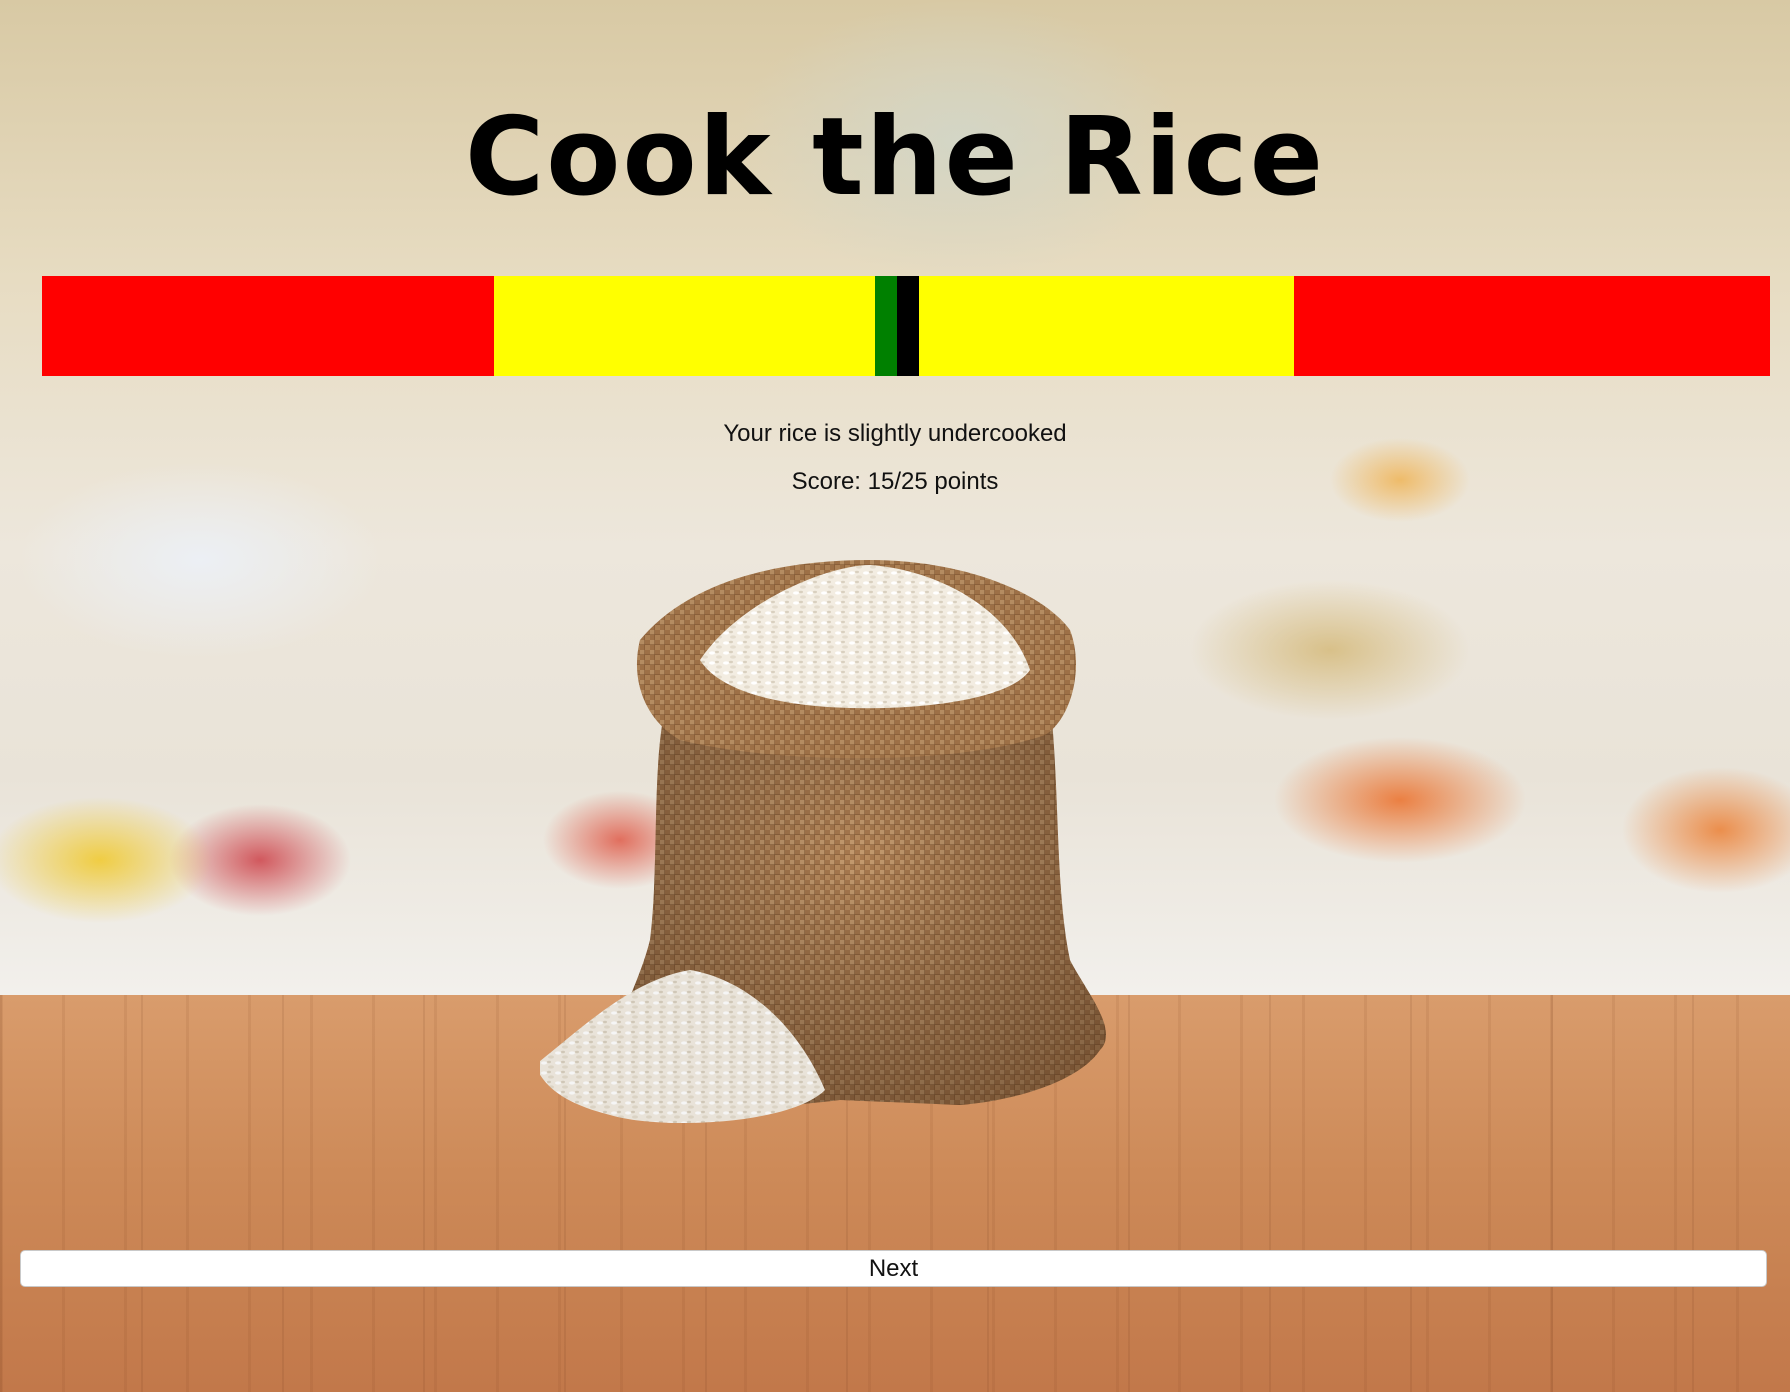  I want to click on cooking-meter, so click(906, 326).